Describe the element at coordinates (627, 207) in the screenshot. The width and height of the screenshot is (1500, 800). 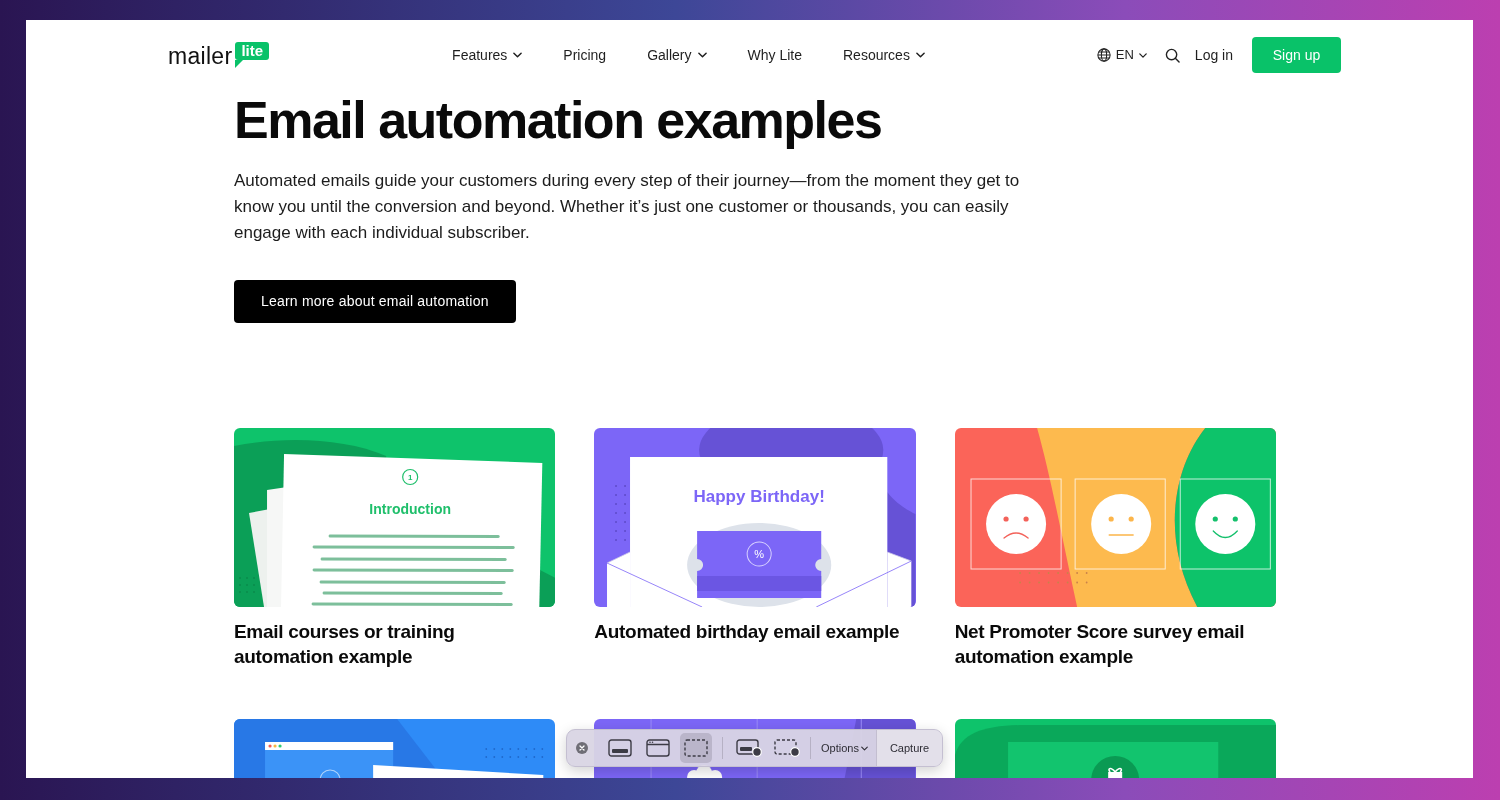
I see `intro-paragraph: Automated emails guide your customers during every step of their journey—from the moment they get to know you until the conversion and beyond. Whether it’s just one customer or thousands, you can easily engage with each individual subscriber.` at that location.